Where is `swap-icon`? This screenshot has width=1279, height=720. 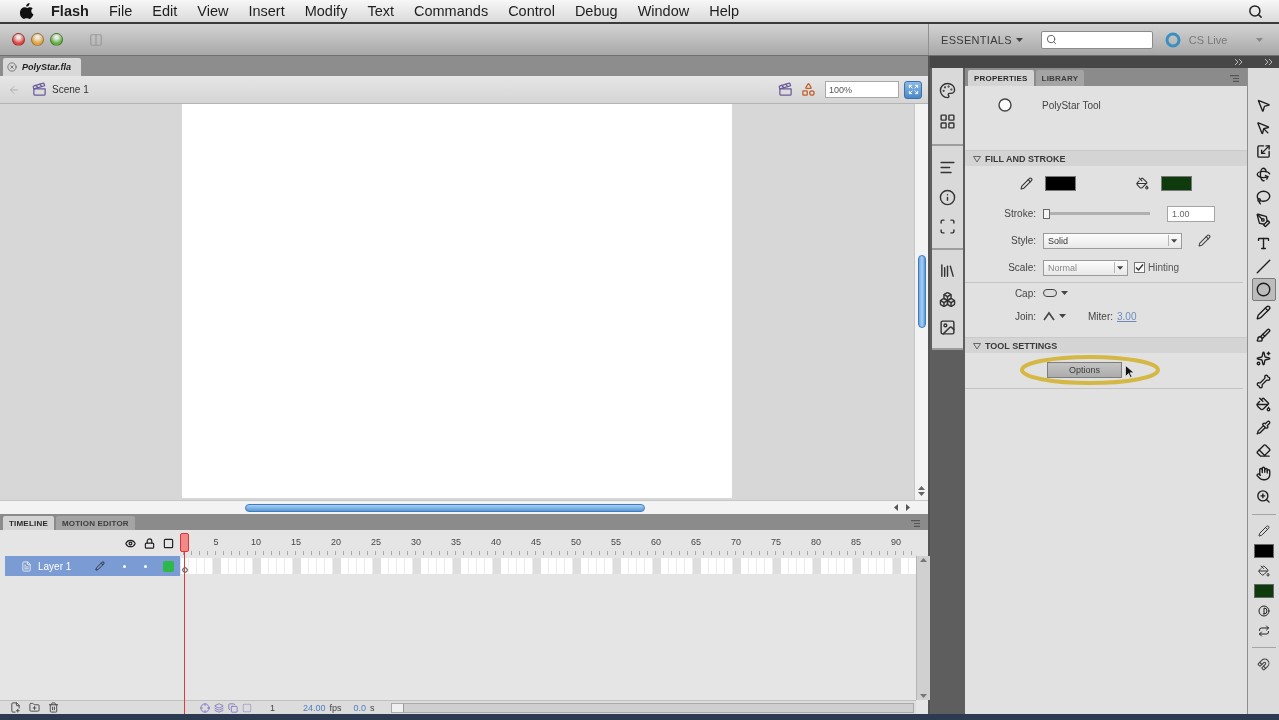
swap-icon is located at coordinates (1263, 631).